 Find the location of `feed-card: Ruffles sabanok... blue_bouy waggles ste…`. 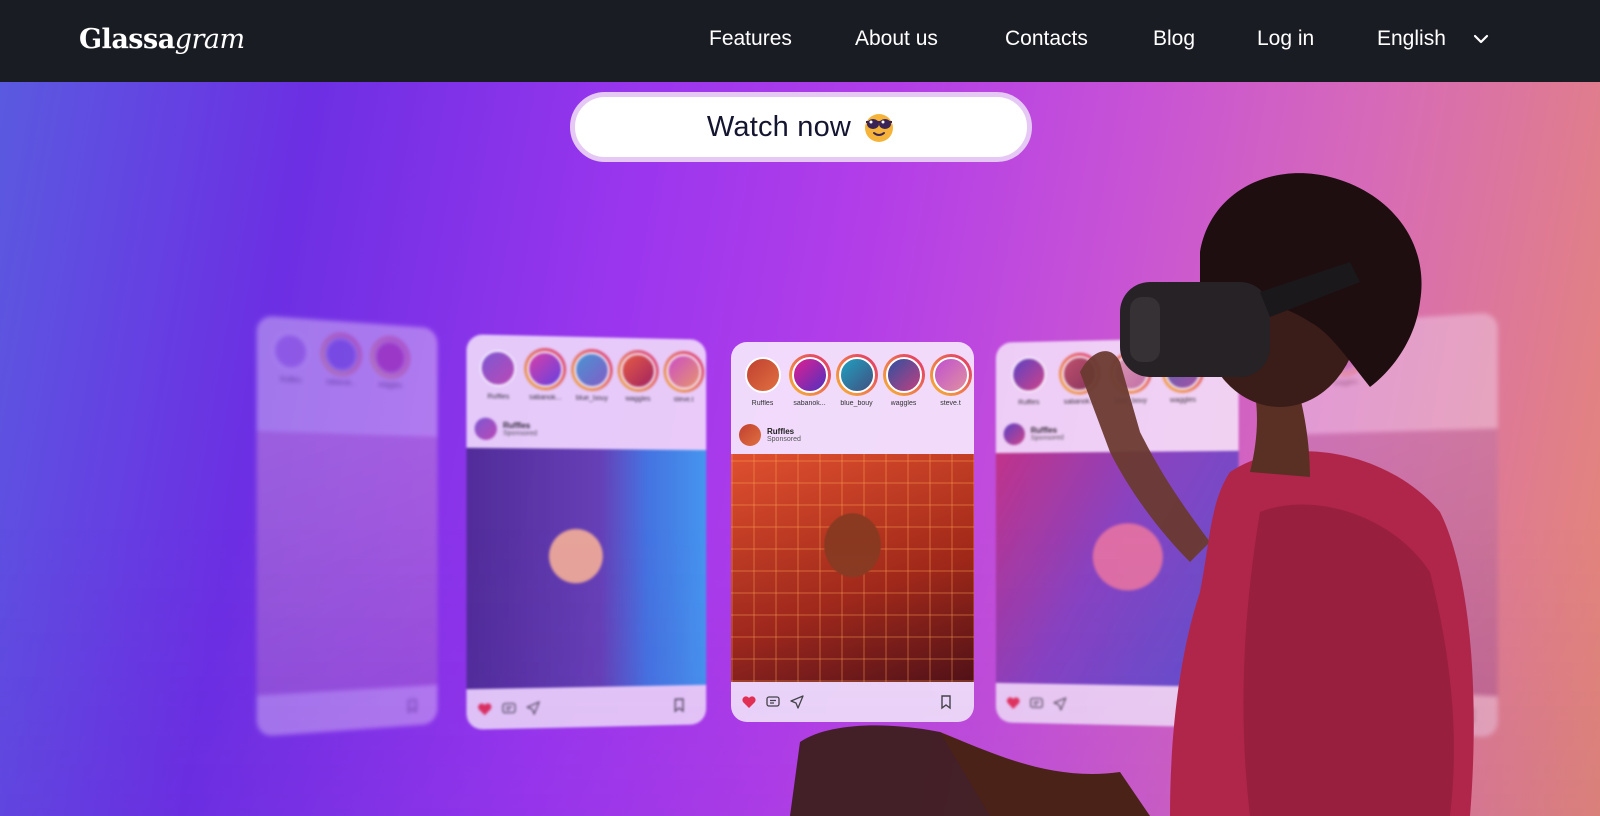

feed-card: Ruffles sabanok... blue_bouy waggles ste… is located at coordinates (586, 532).